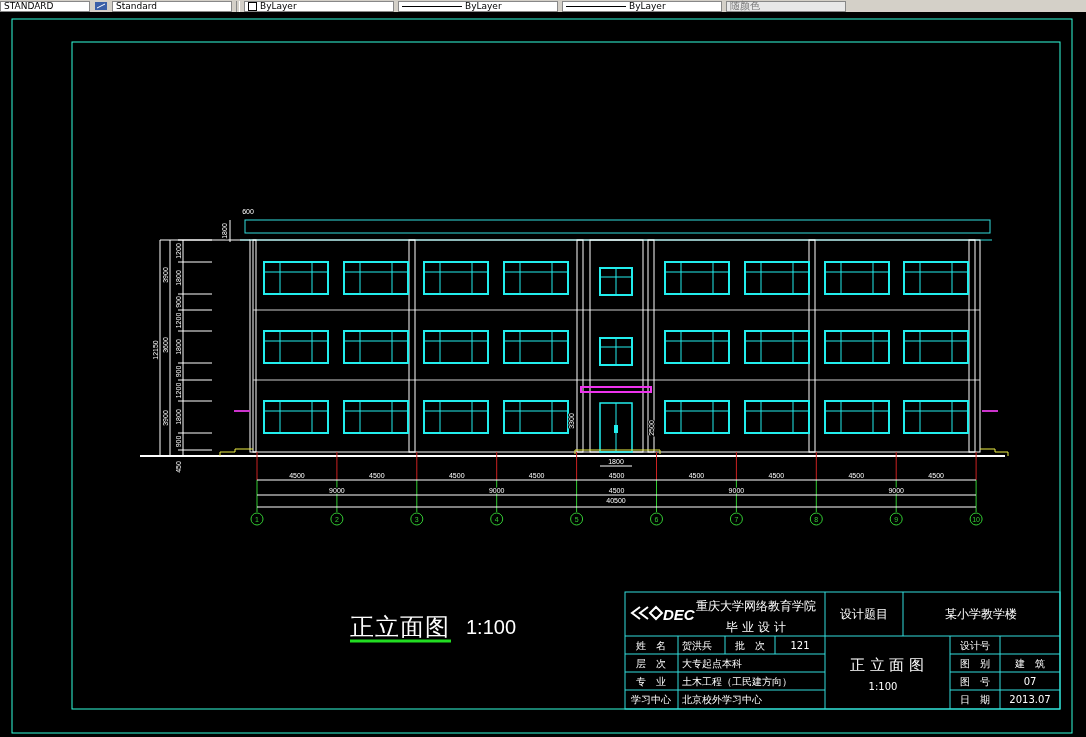 This screenshot has height=737, width=1086. What do you see at coordinates (1030, 681) in the screenshot?
I see `field-value: 07` at bounding box center [1030, 681].